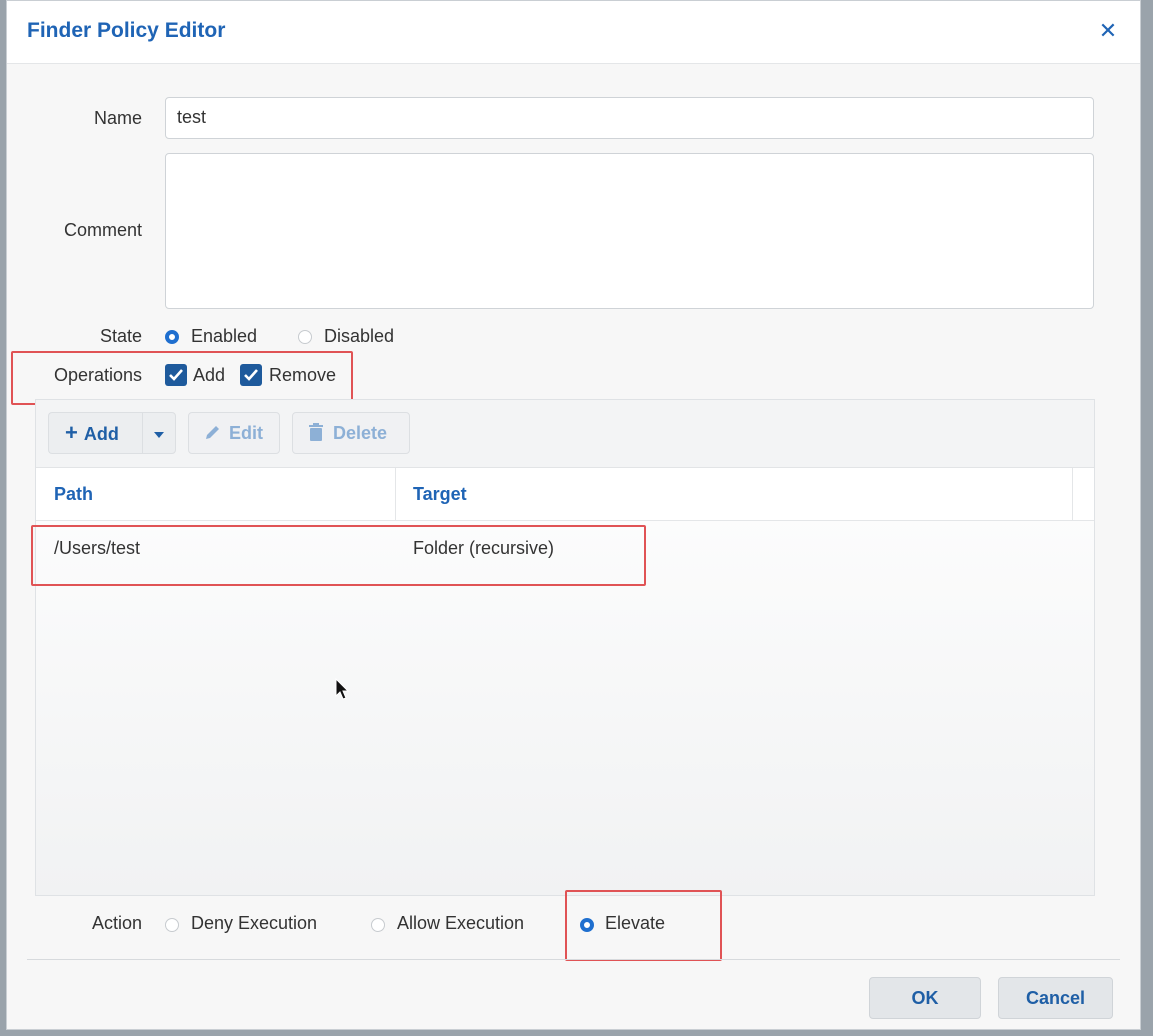 The height and width of the screenshot is (1036, 1153). Describe the element at coordinates (338, 555) in the screenshot. I see `row-highlight-box` at that location.